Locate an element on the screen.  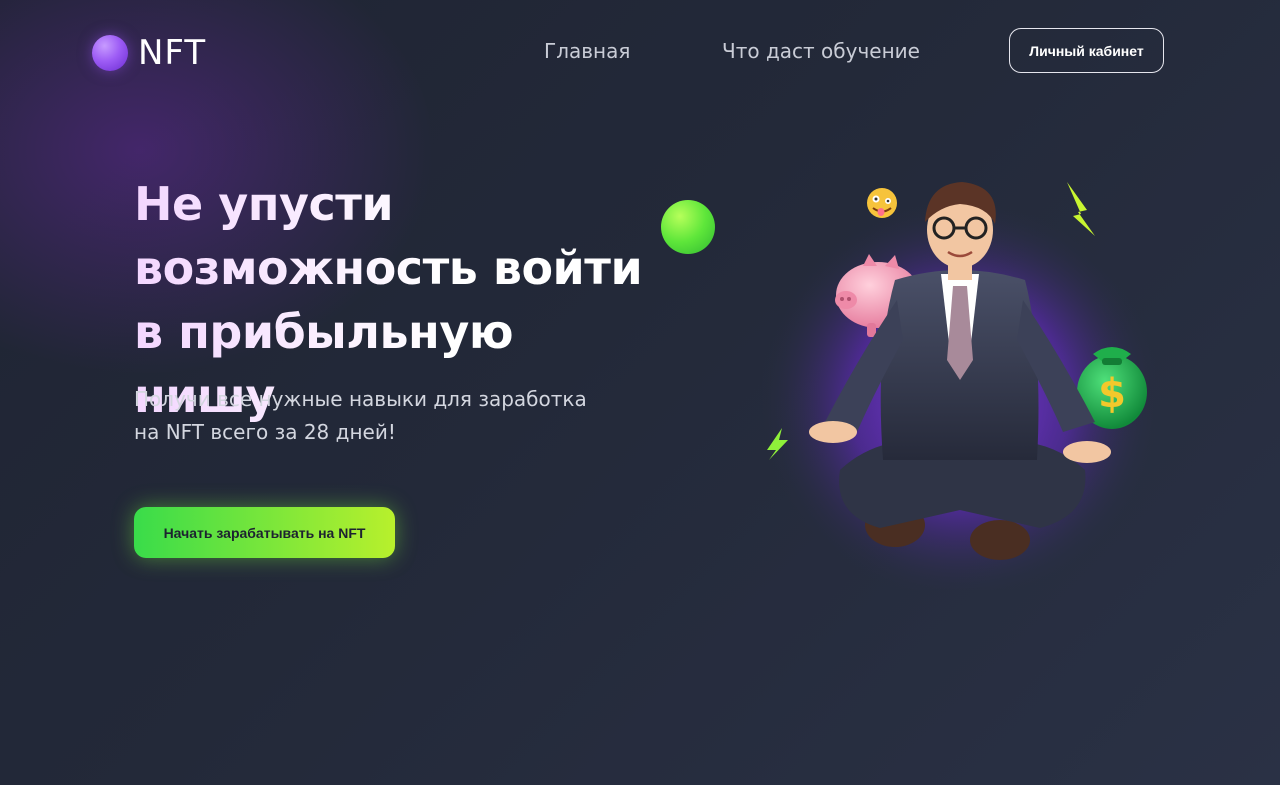
green-sphere-icon is located at coordinates (688, 227).